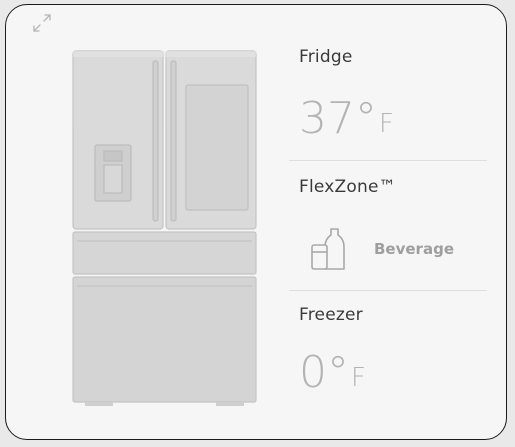 This screenshot has height=447, width=515. Describe the element at coordinates (358, 378) in the screenshot. I see `freezer-temp-unit: F` at that location.